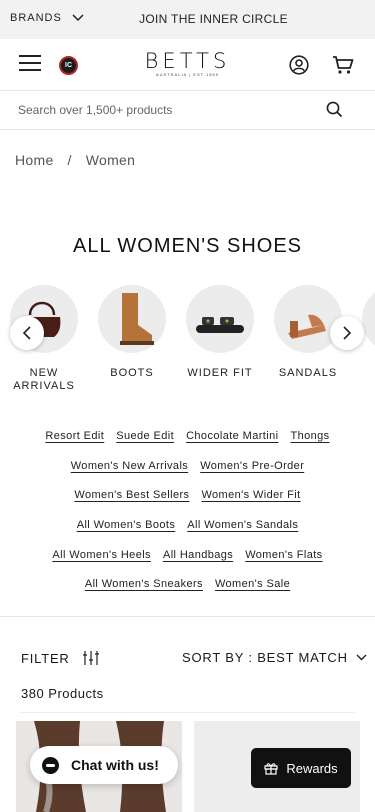 The image size is (375, 812). Describe the element at coordinates (242, 525) in the screenshot. I see `link-all-sandals: All Women's Sandals` at that location.